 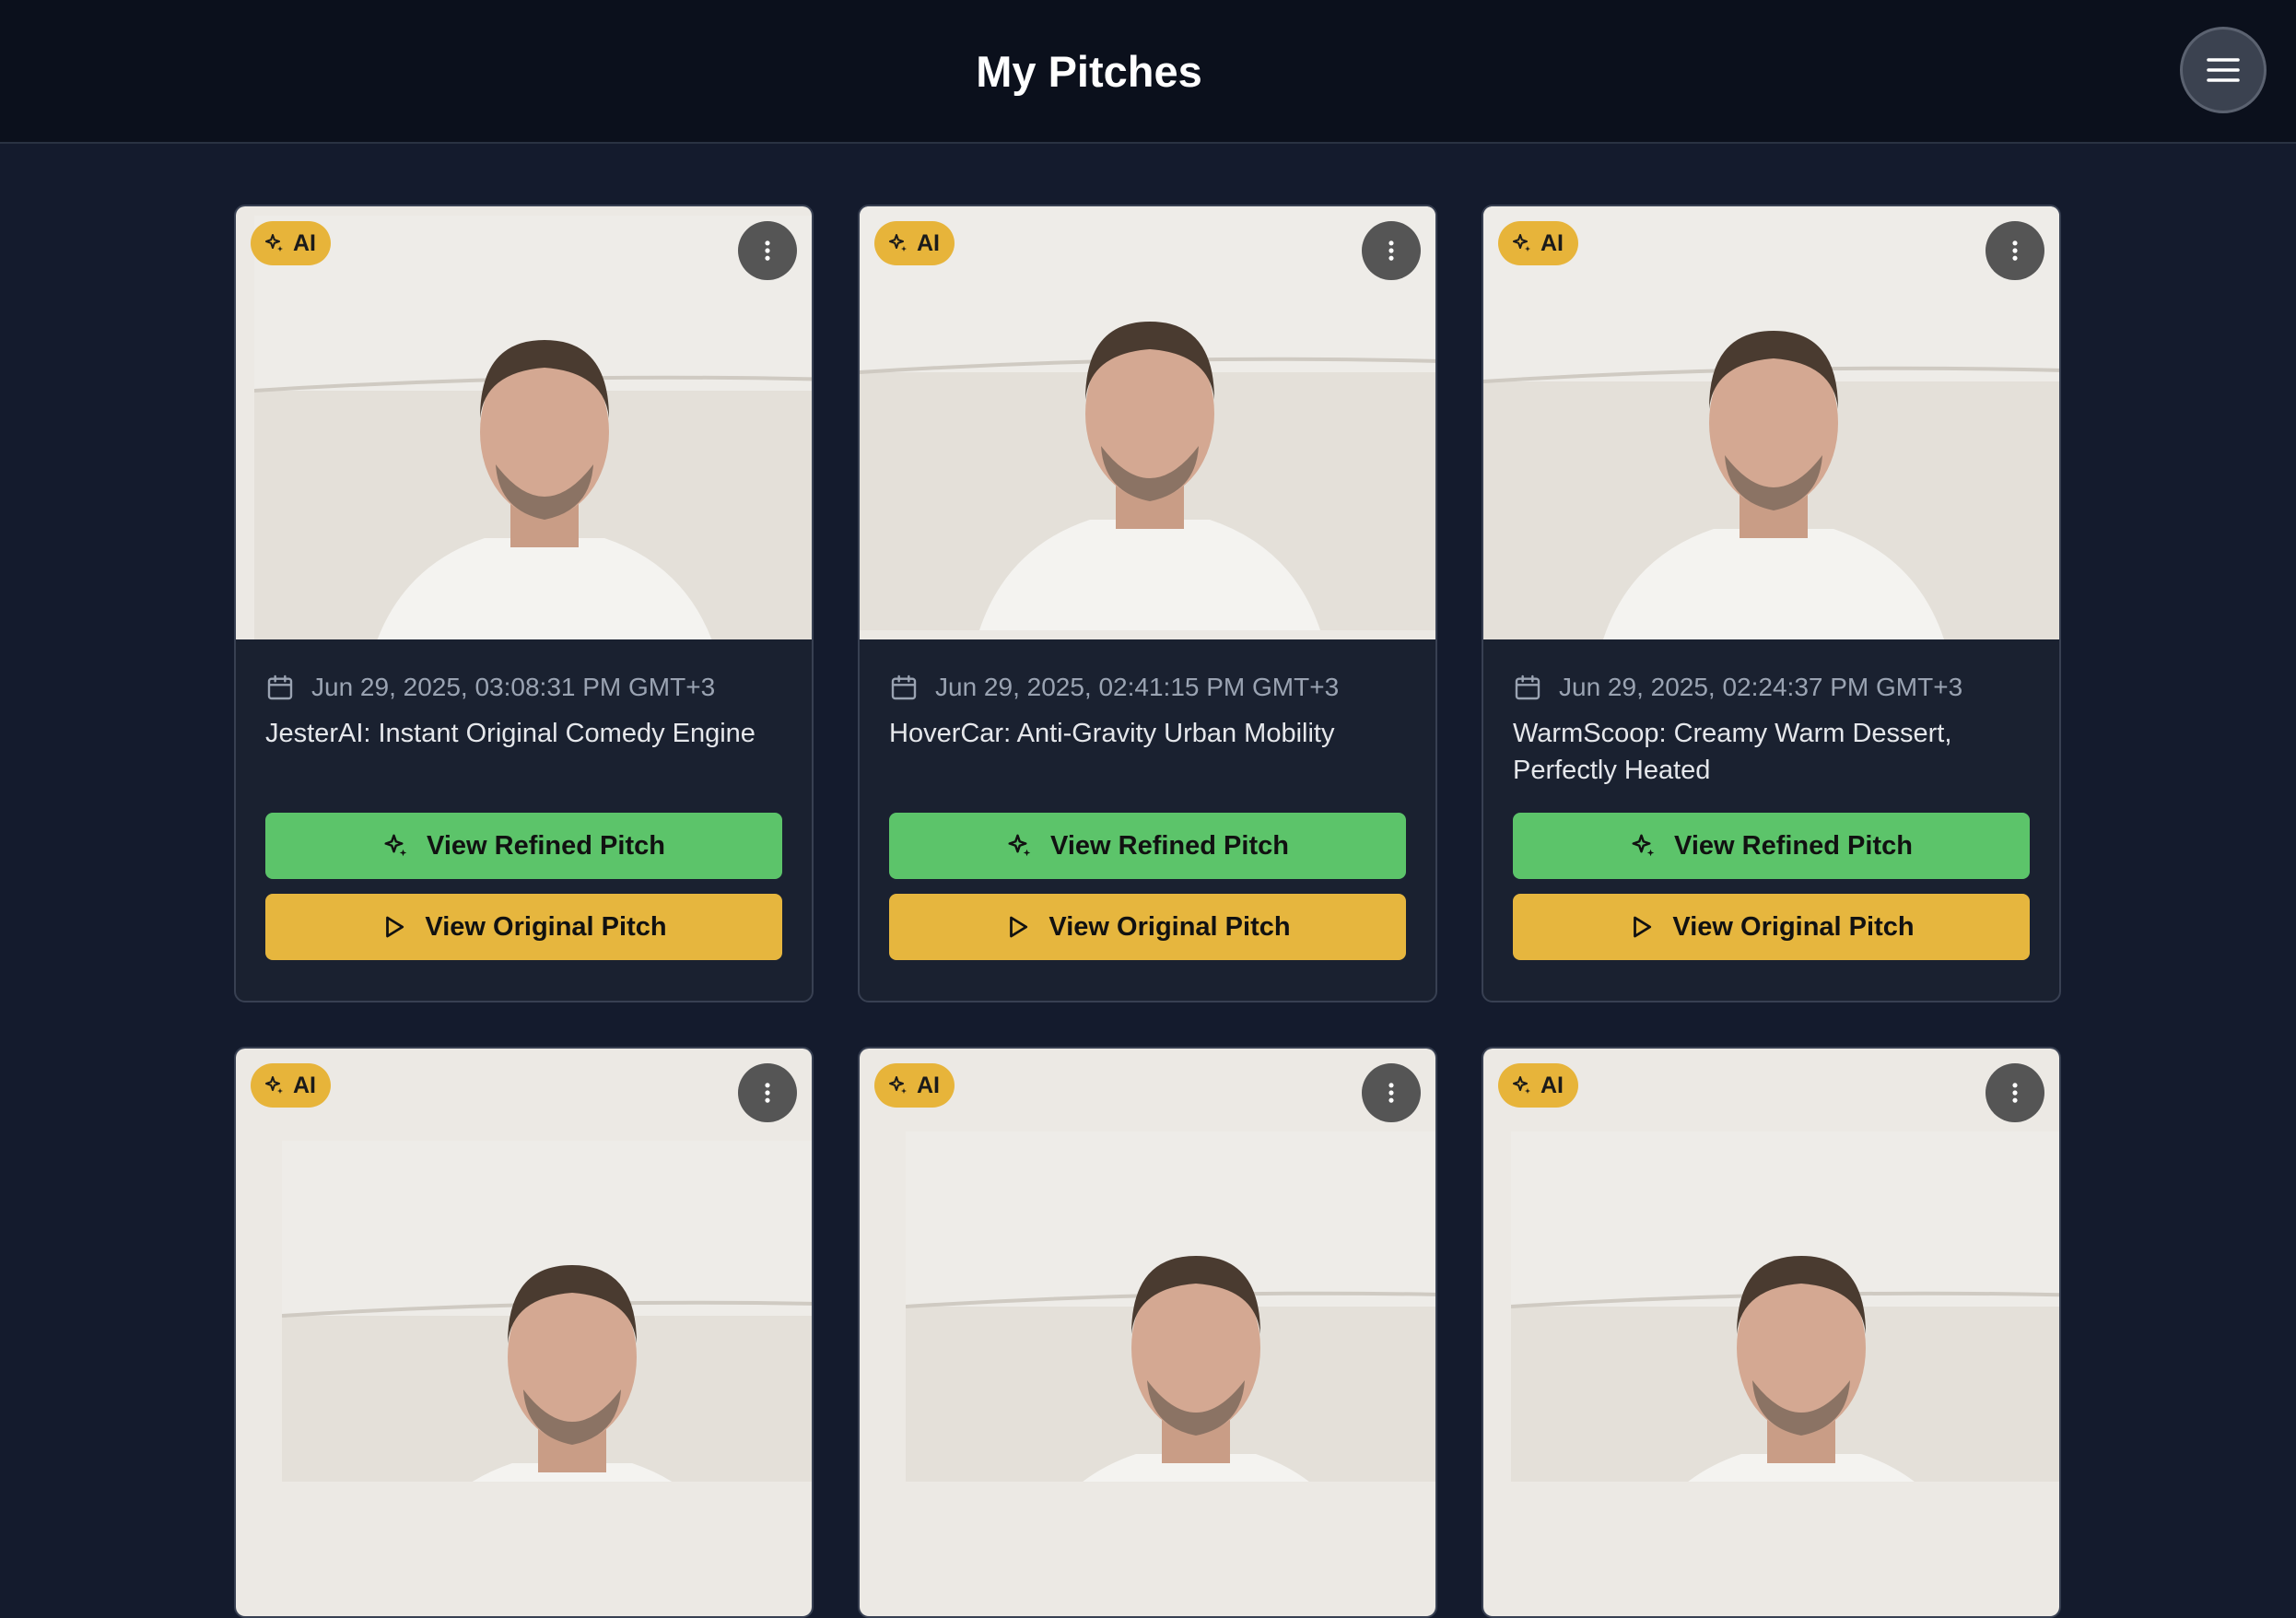 I want to click on hamburger-menu-icon, so click(x=2223, y=70).